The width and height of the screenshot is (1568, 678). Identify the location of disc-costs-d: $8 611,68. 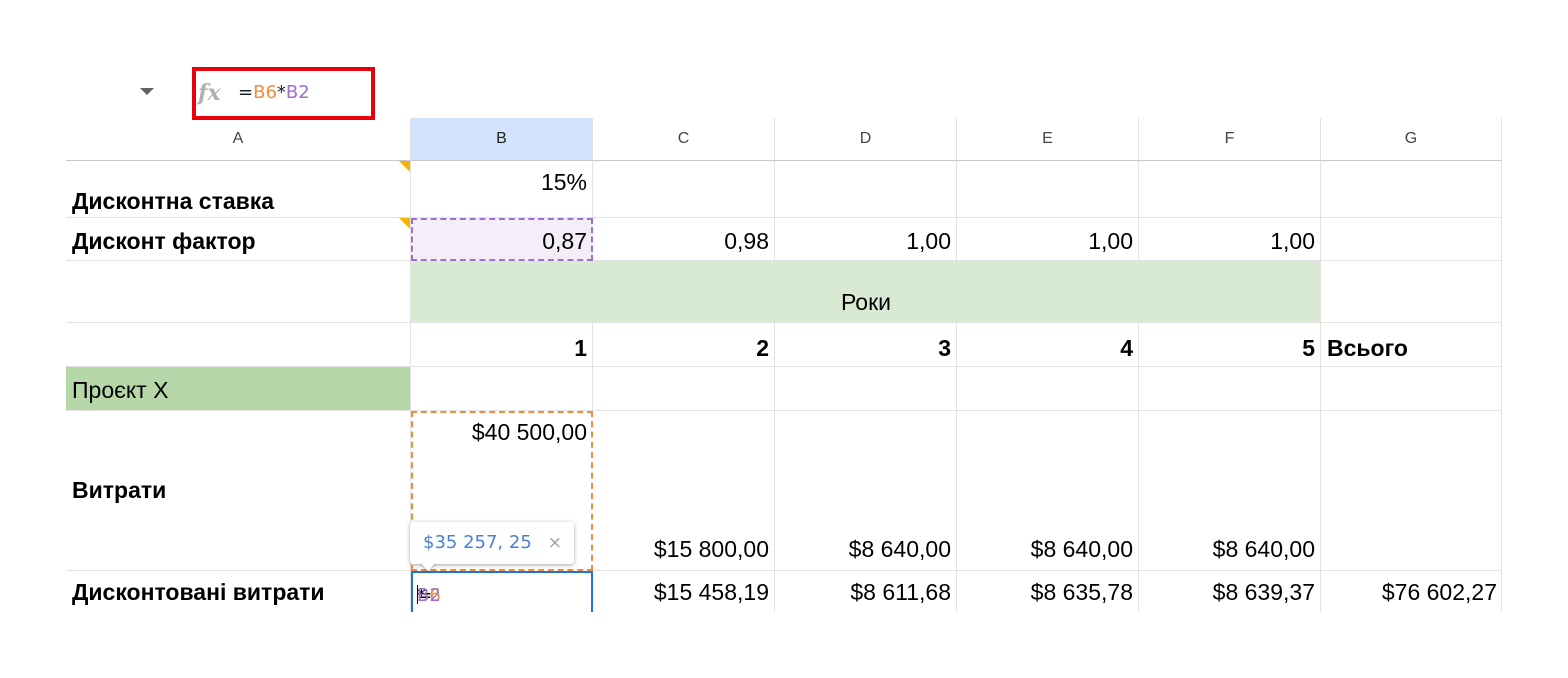
(900, 592).